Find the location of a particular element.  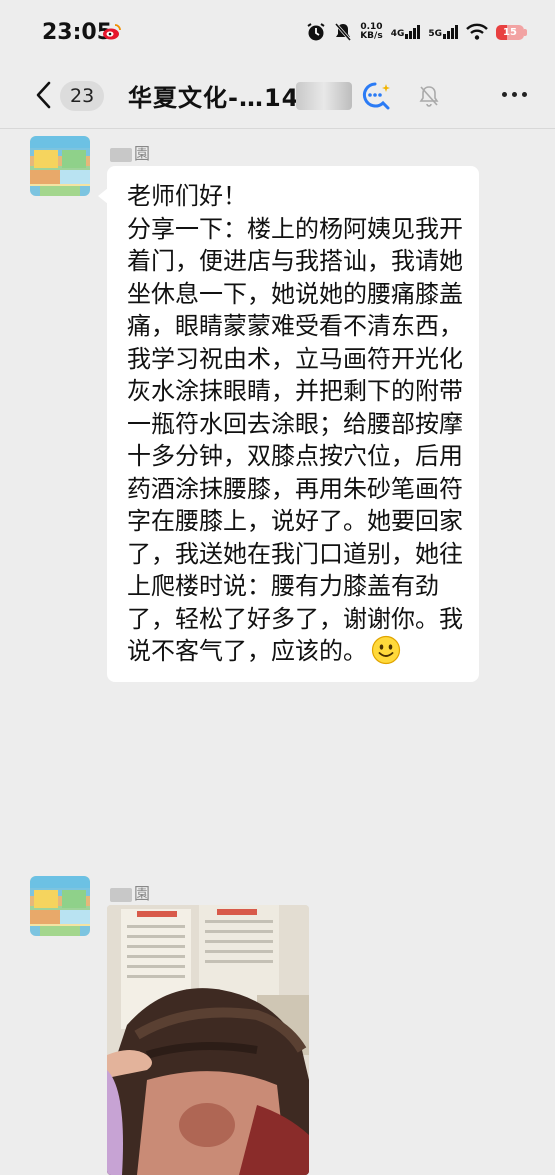

mute-icon is located at coordinates (343, 32).